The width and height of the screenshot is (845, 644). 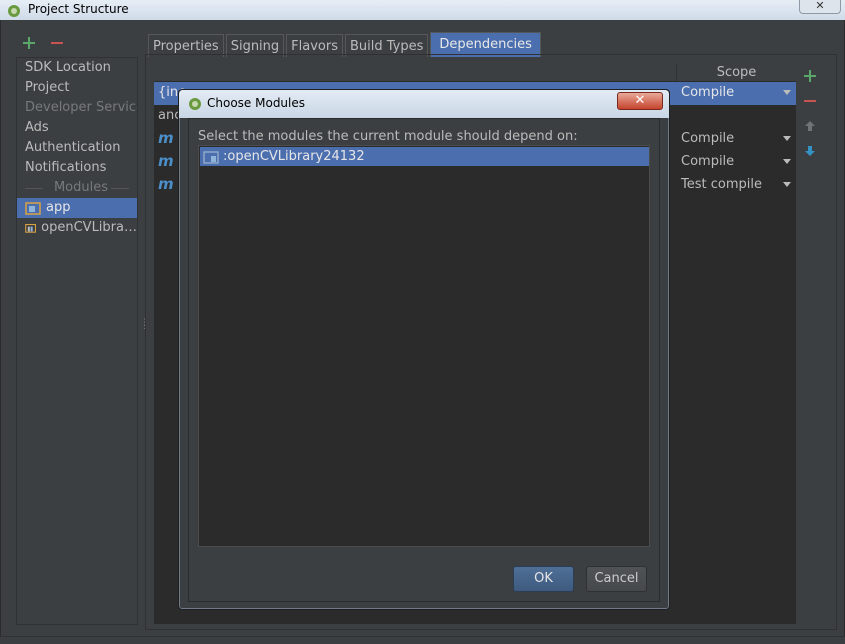 I want to click on window-bottom-edge, so click(x=422, y=640).